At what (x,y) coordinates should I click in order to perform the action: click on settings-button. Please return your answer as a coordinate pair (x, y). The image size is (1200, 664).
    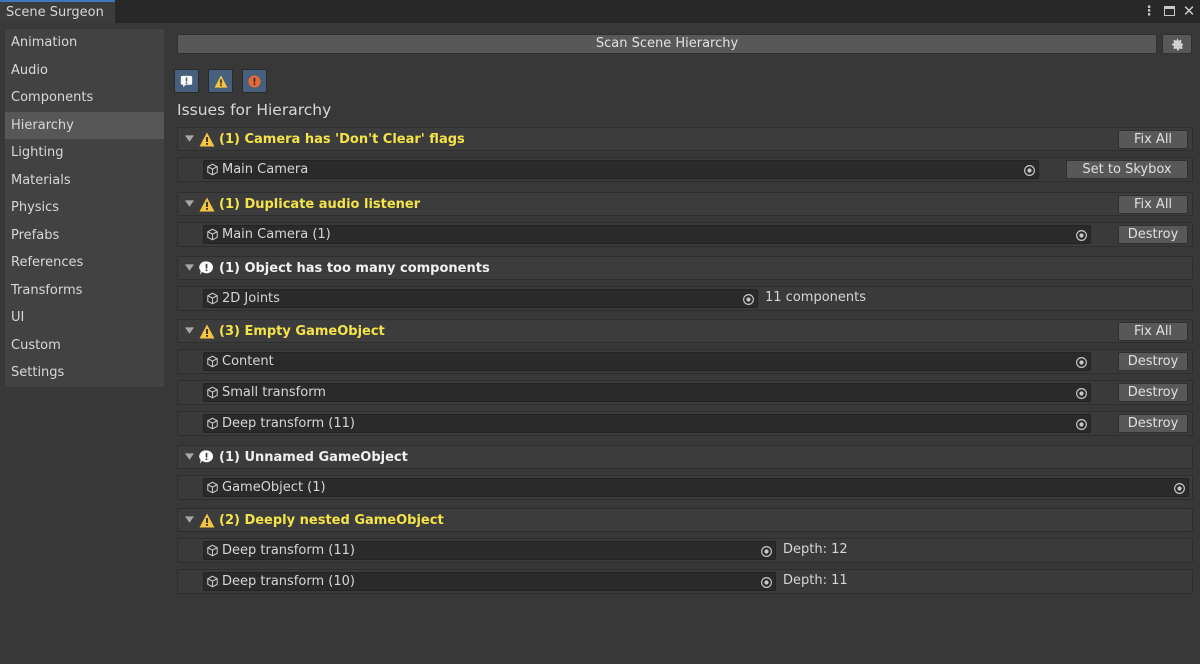
    Looking at the image, I should click on (1177, 44).